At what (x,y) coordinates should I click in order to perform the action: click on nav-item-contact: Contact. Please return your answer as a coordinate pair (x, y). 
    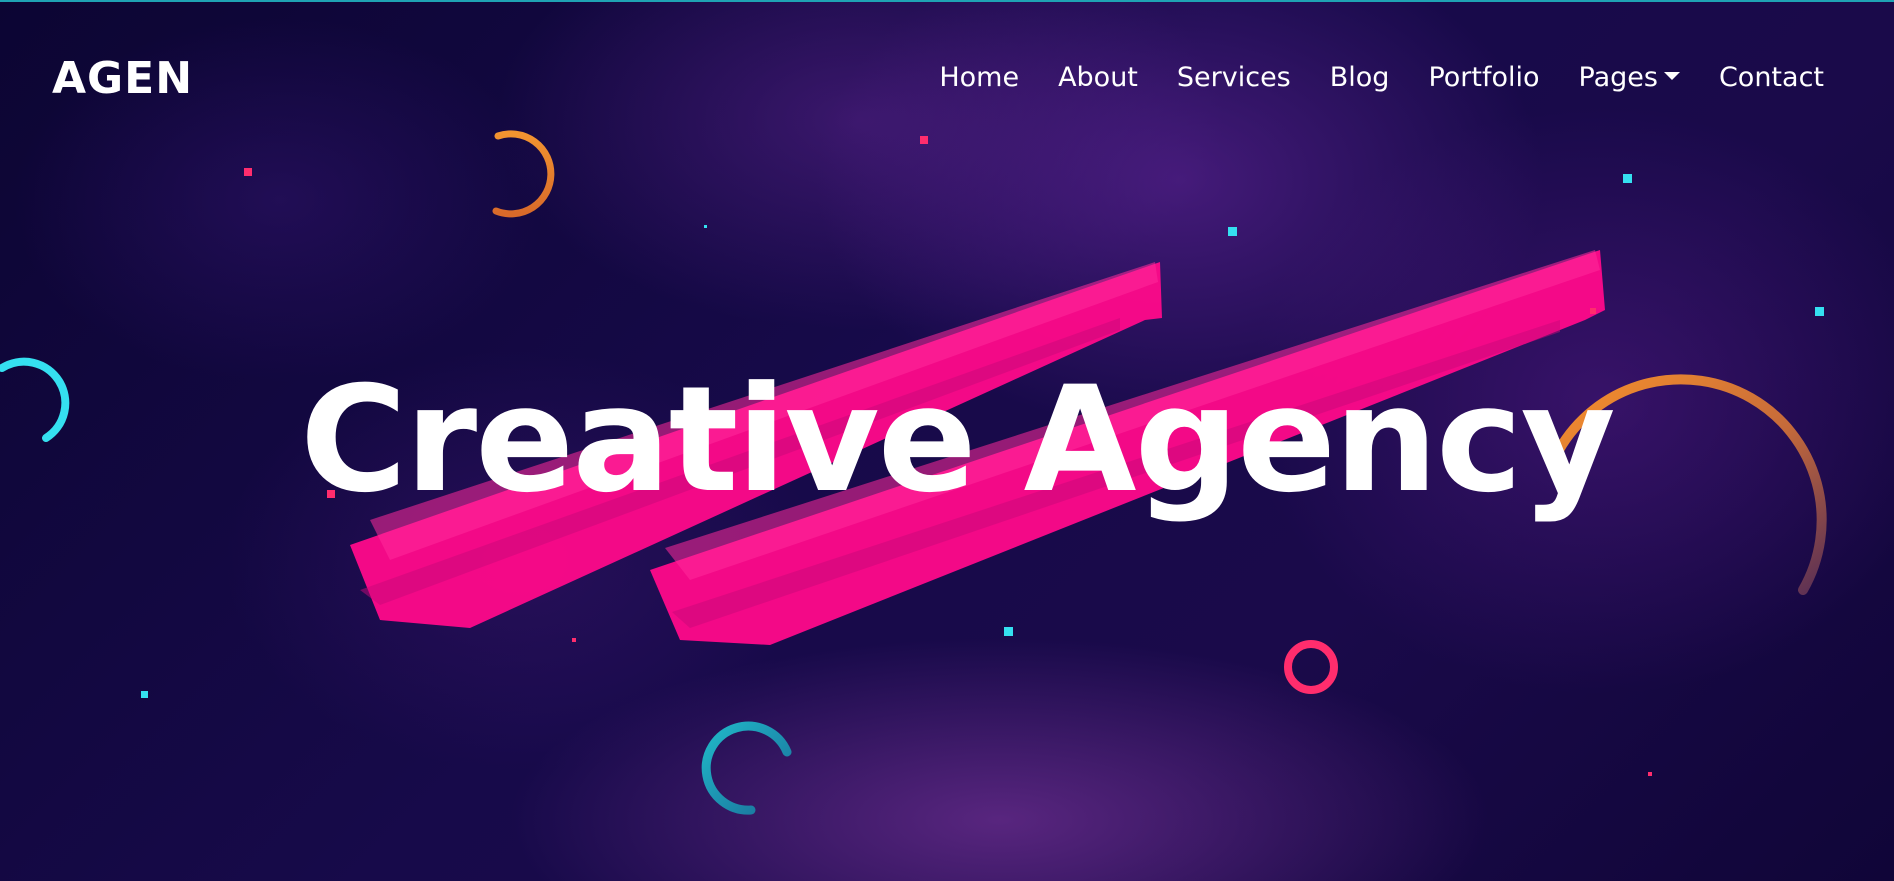
    Looking at the image, I should click on (1771, 78).